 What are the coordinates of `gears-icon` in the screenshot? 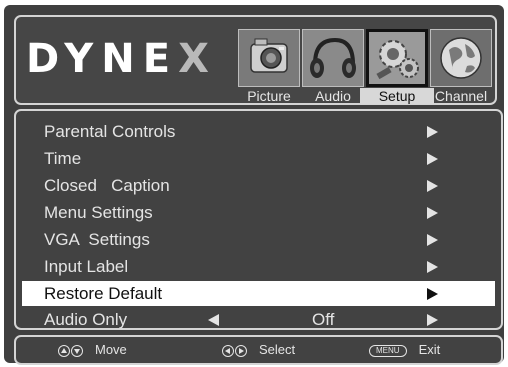 It's located at (397, 58).